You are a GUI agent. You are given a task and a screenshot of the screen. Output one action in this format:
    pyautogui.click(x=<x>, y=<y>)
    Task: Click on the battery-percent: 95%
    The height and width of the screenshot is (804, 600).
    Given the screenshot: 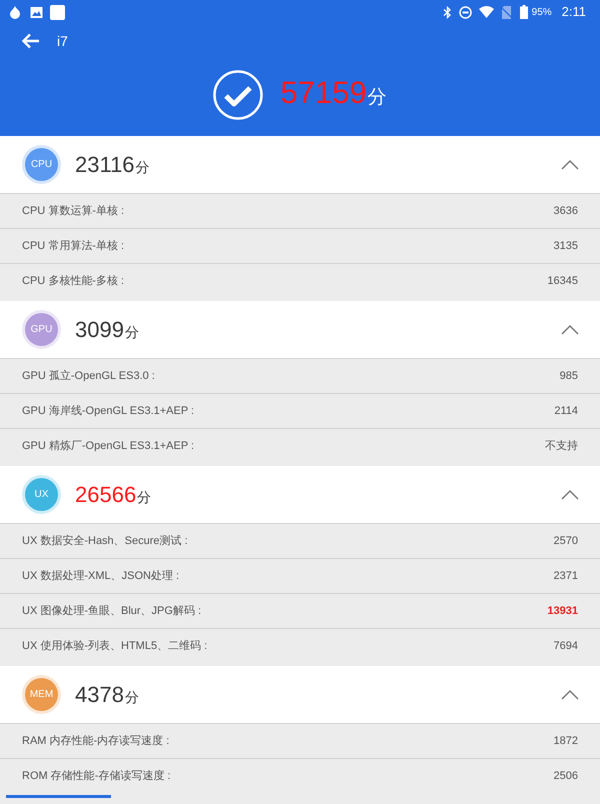 What is the action you would take?
    pyautogui.click(x=542, y=13)
    